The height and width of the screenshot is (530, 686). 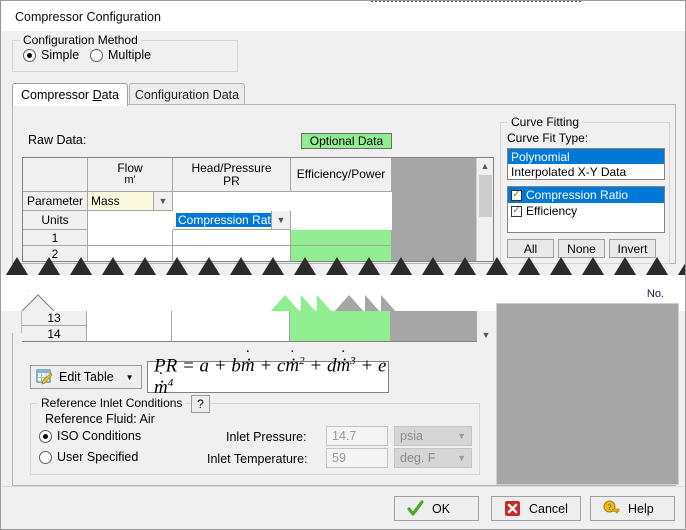 I want to click on column-header-head-pressure: Head/Pressure PR, so click(x=232, y=175).